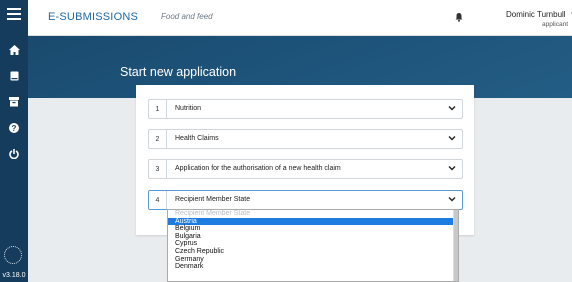 The width and height of the screenshot is (572, 282). Describe the element at coordinates (93, 17) in the screenshot. I see `brand-title: E-SUBMISSIONS` at that location.